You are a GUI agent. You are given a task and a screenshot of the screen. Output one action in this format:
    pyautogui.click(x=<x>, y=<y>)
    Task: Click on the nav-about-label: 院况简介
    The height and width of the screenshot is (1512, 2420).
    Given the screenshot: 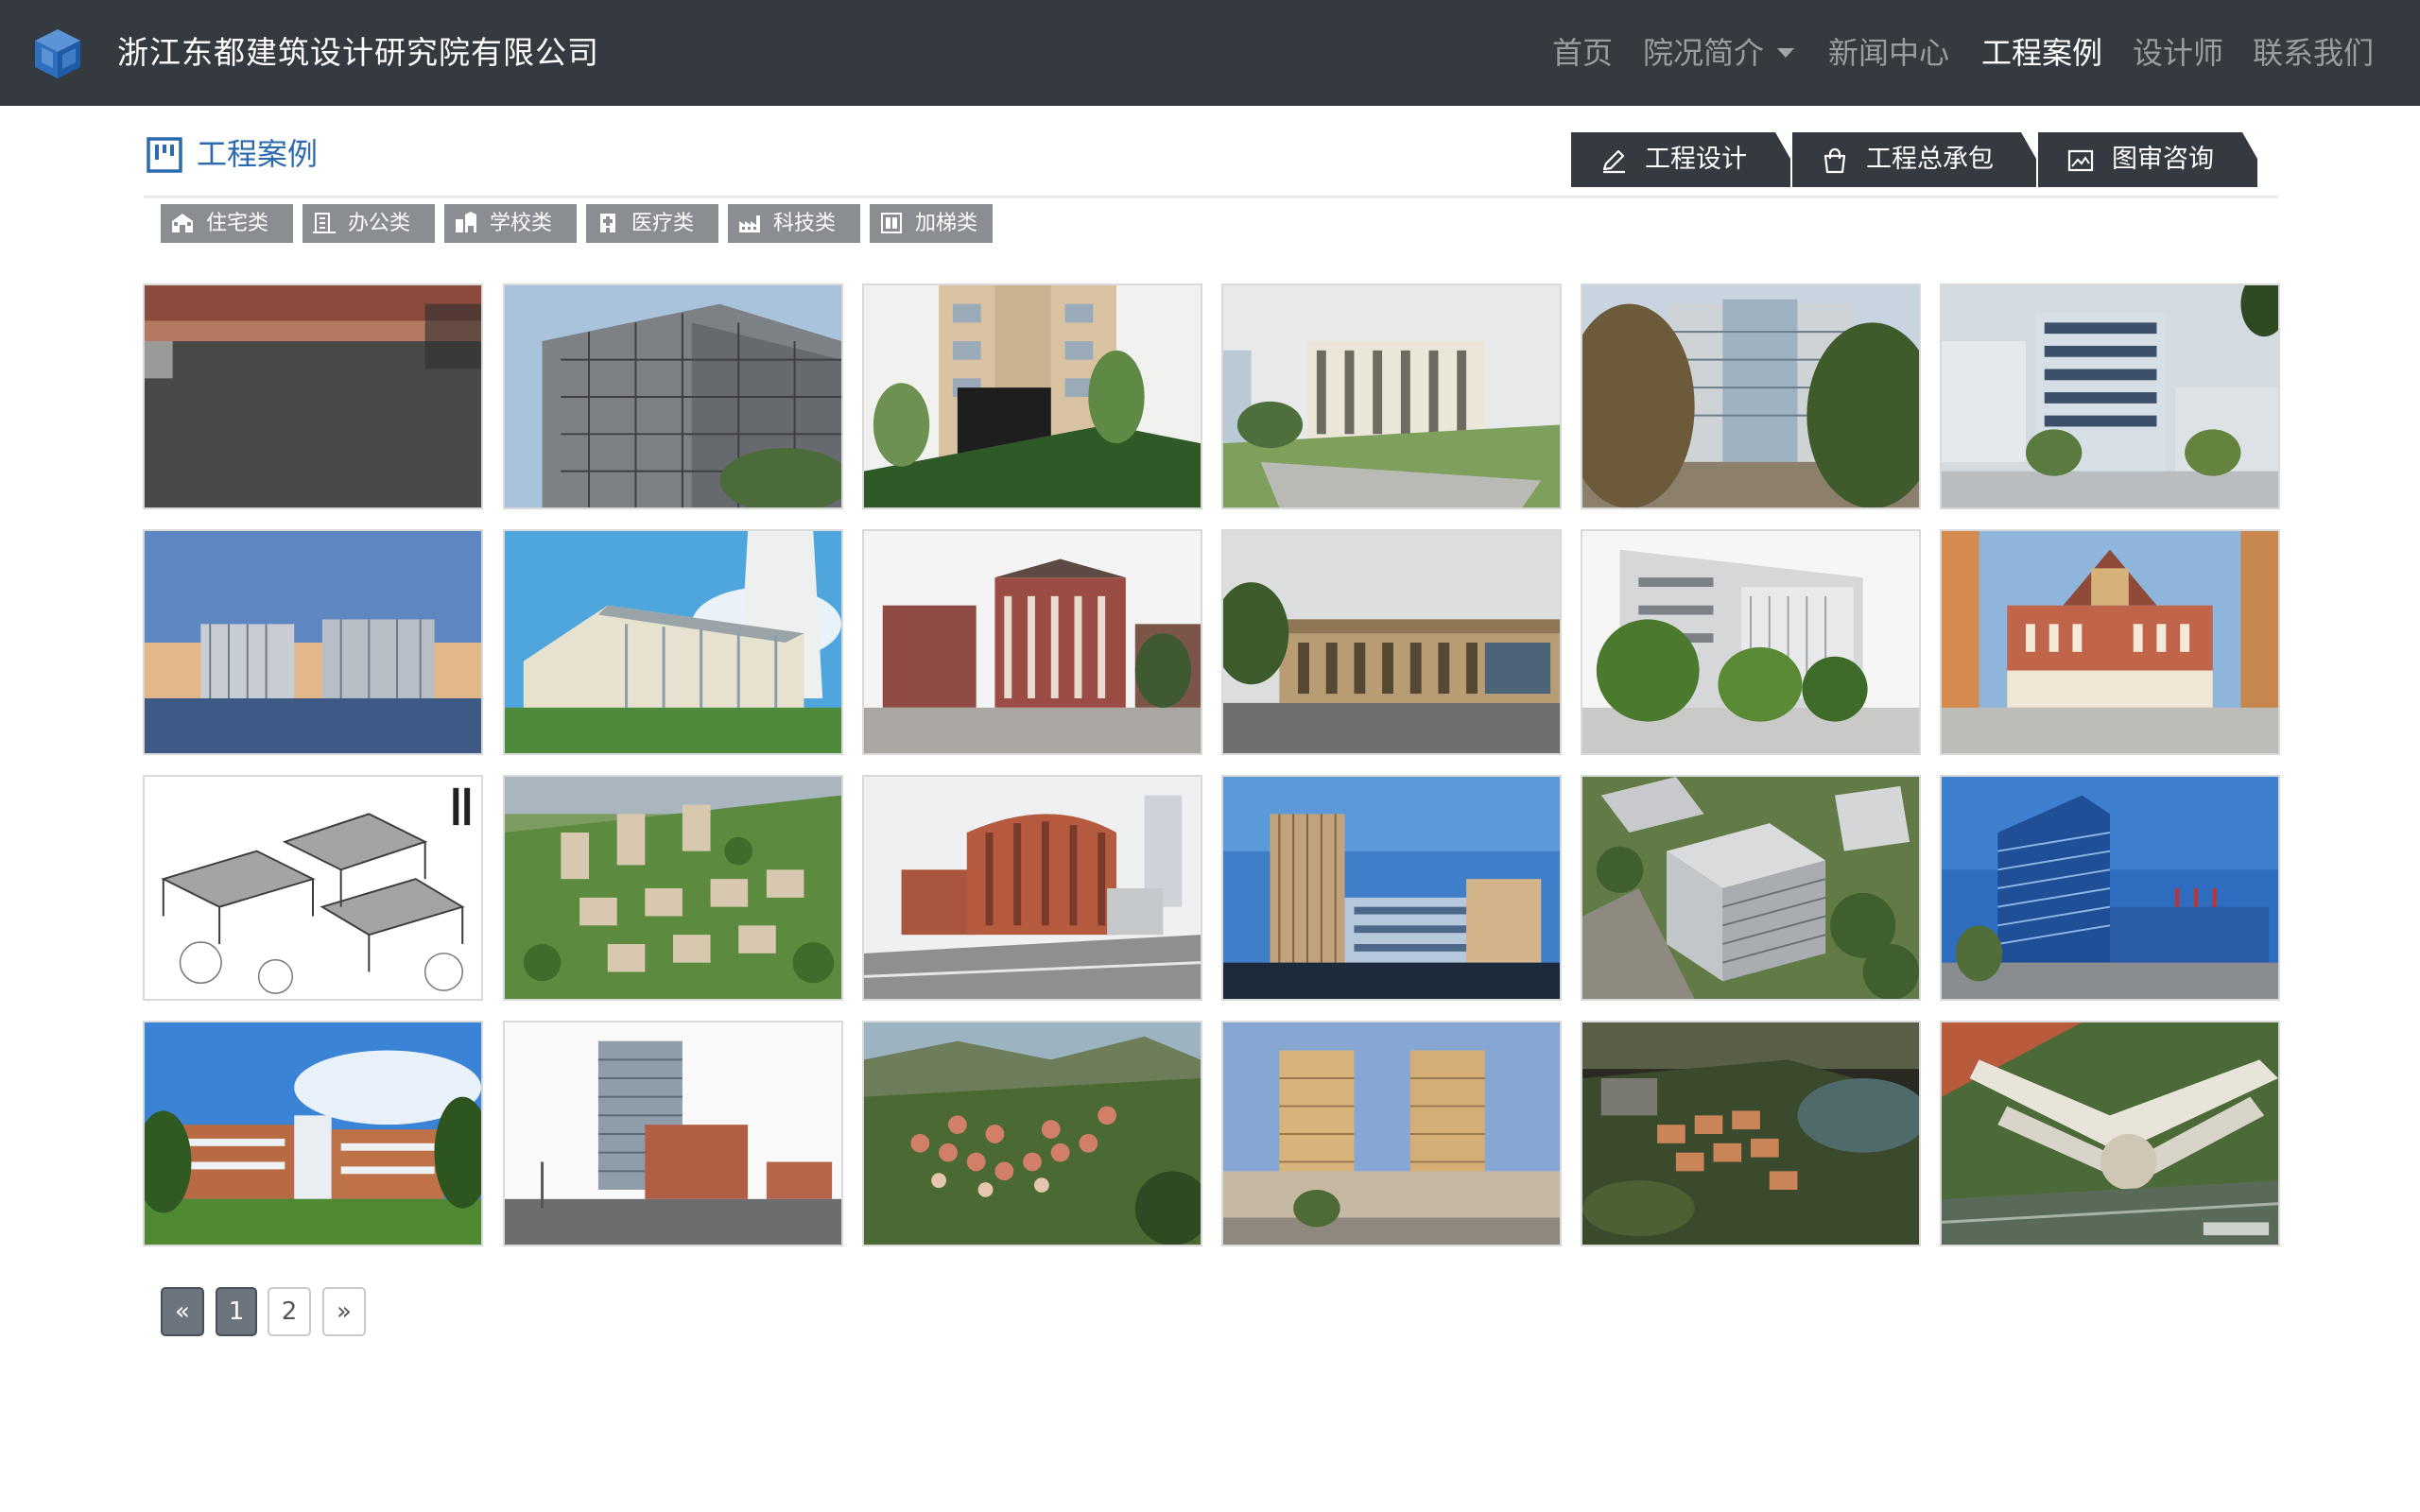 What is the action you would take?
    pyautogui.click(x=1704, y=53)
    